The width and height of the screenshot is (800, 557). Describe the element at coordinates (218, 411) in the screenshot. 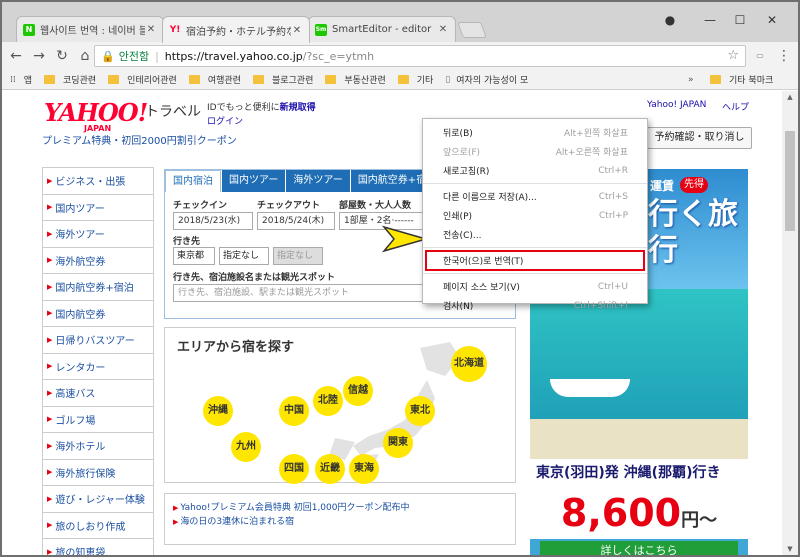

I see `region-button: 沖縄` at that location.